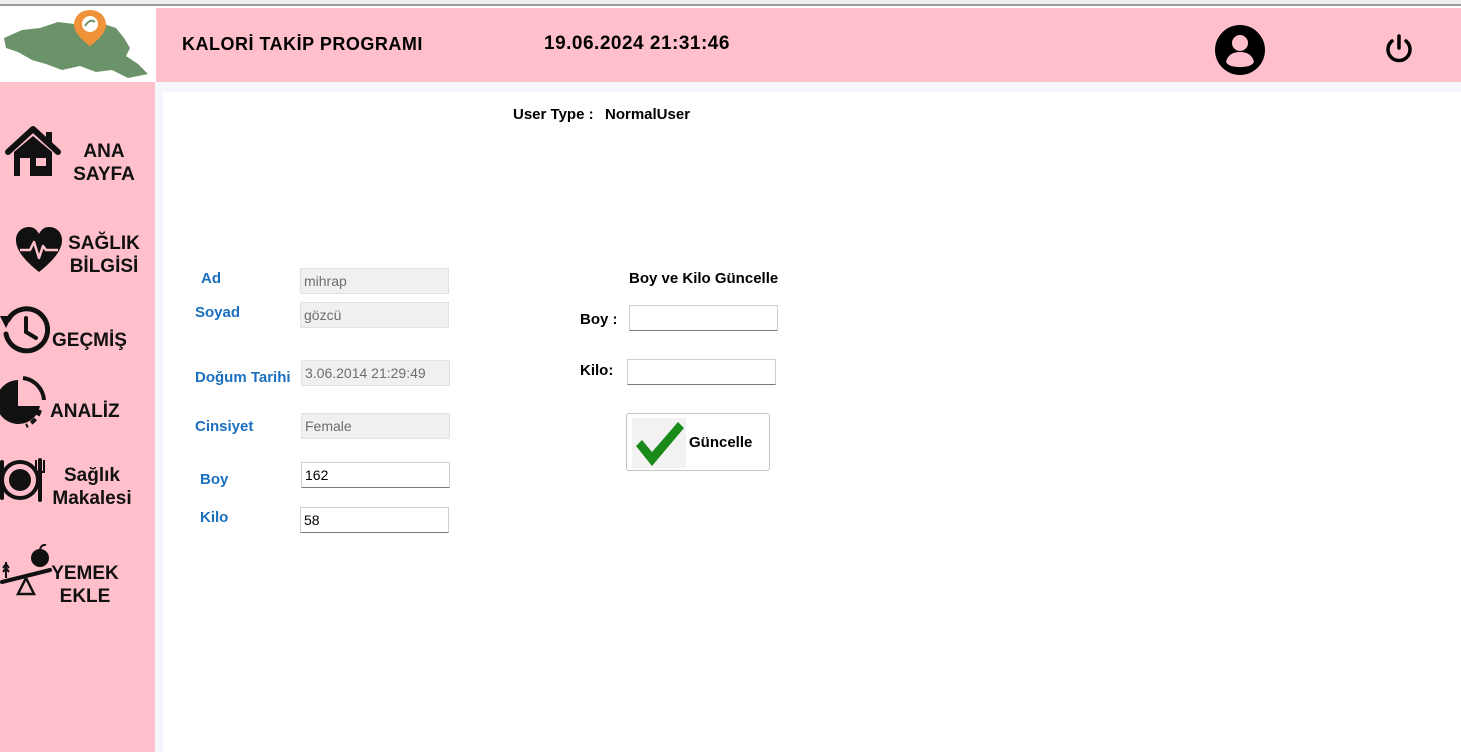  What do you see at coordinates (104, 255) in the screenshot?
I see `sidebar-item-label: SAĞLIK BİLGİSİ` at bounding box center [104, 255].